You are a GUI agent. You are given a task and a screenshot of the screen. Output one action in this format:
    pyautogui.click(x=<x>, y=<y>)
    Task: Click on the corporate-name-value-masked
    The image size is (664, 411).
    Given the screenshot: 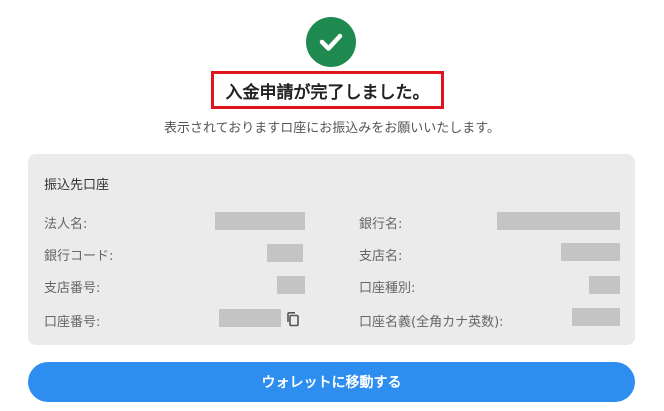 What is the action you would take?
    pyautogui.click(x=260, y=221)
    